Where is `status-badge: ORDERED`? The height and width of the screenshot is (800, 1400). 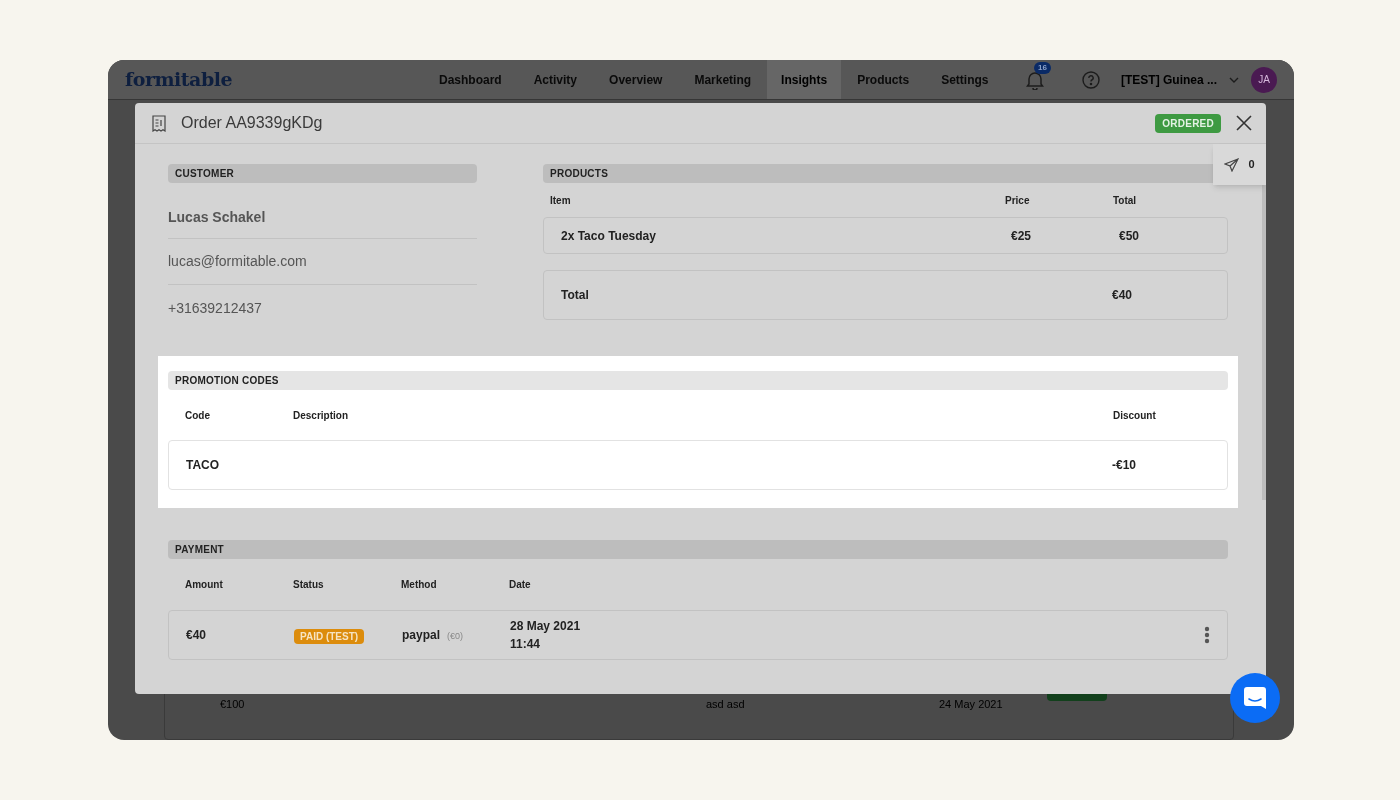 status-badge: ORDERED is located at coordinates (1188, 123).